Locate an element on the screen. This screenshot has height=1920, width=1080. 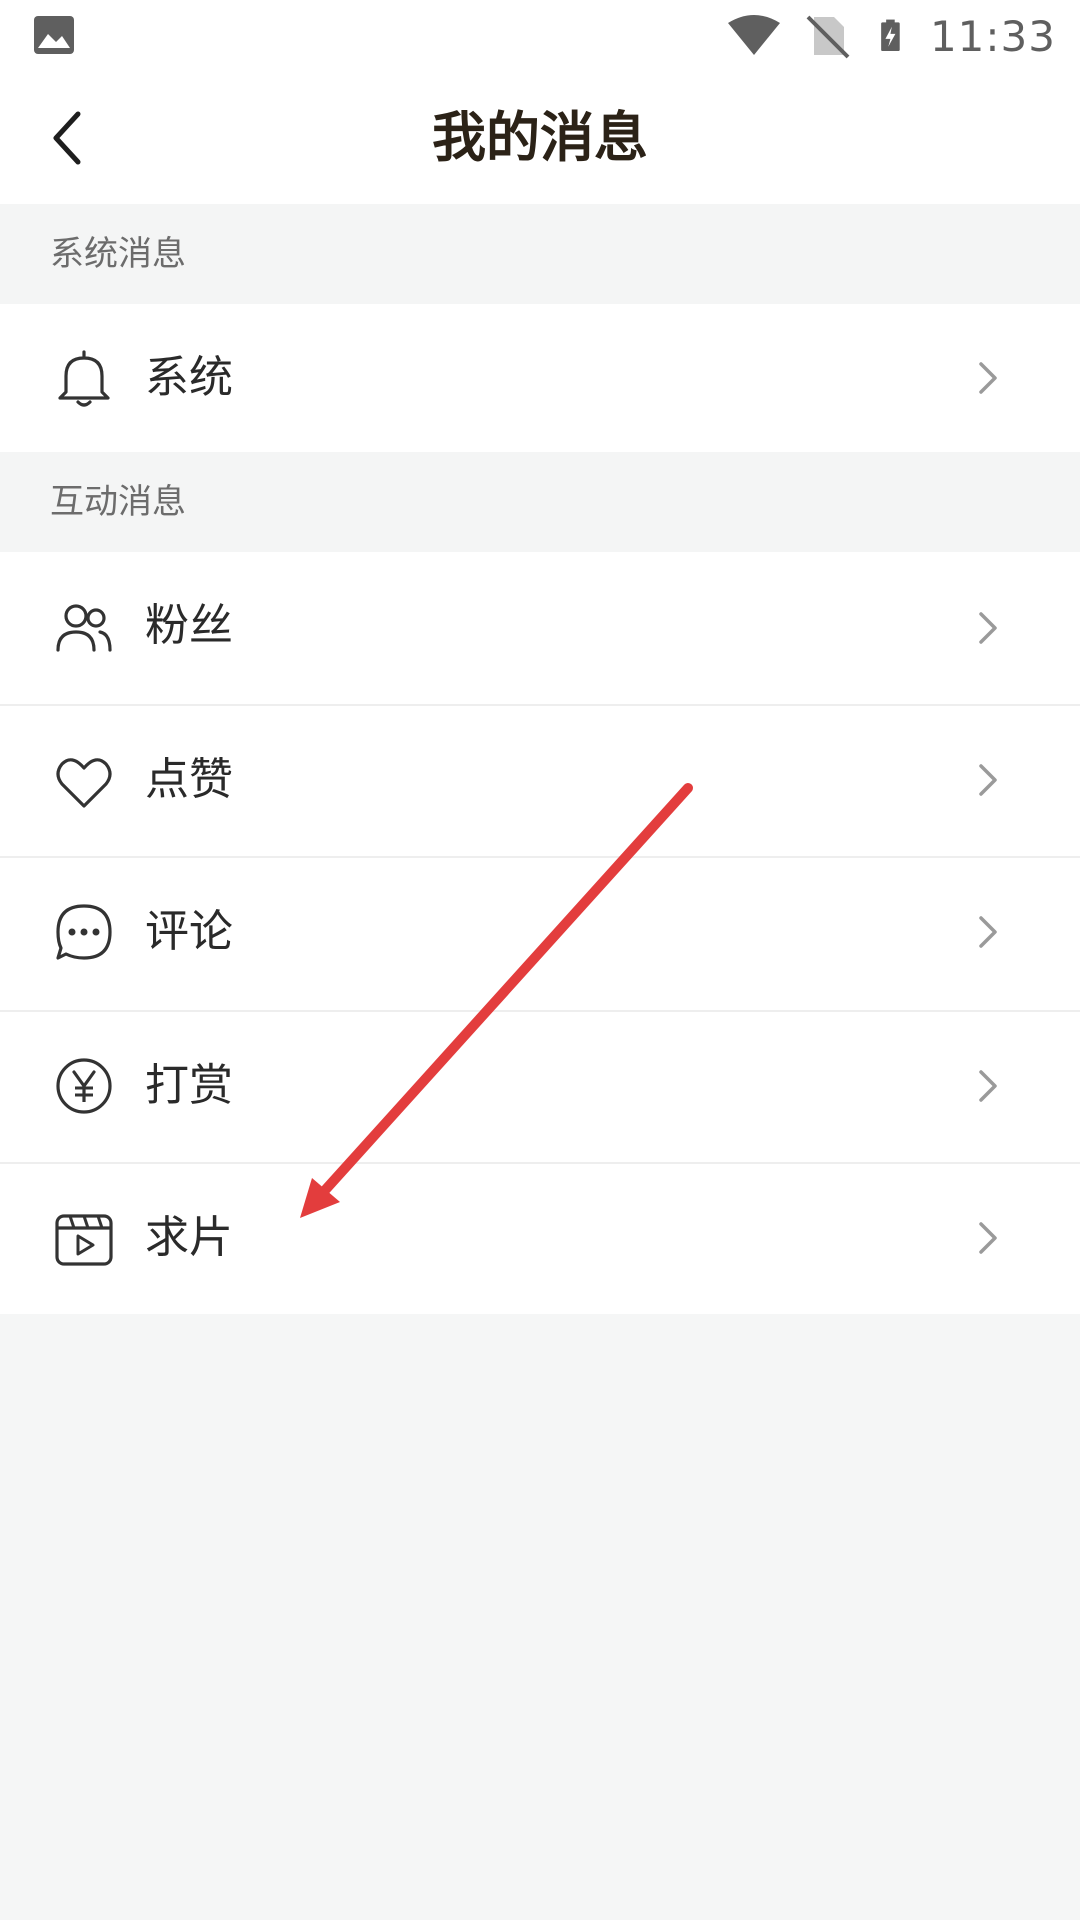
list-item-label: 求片 is located at coordinates (189, 1237).